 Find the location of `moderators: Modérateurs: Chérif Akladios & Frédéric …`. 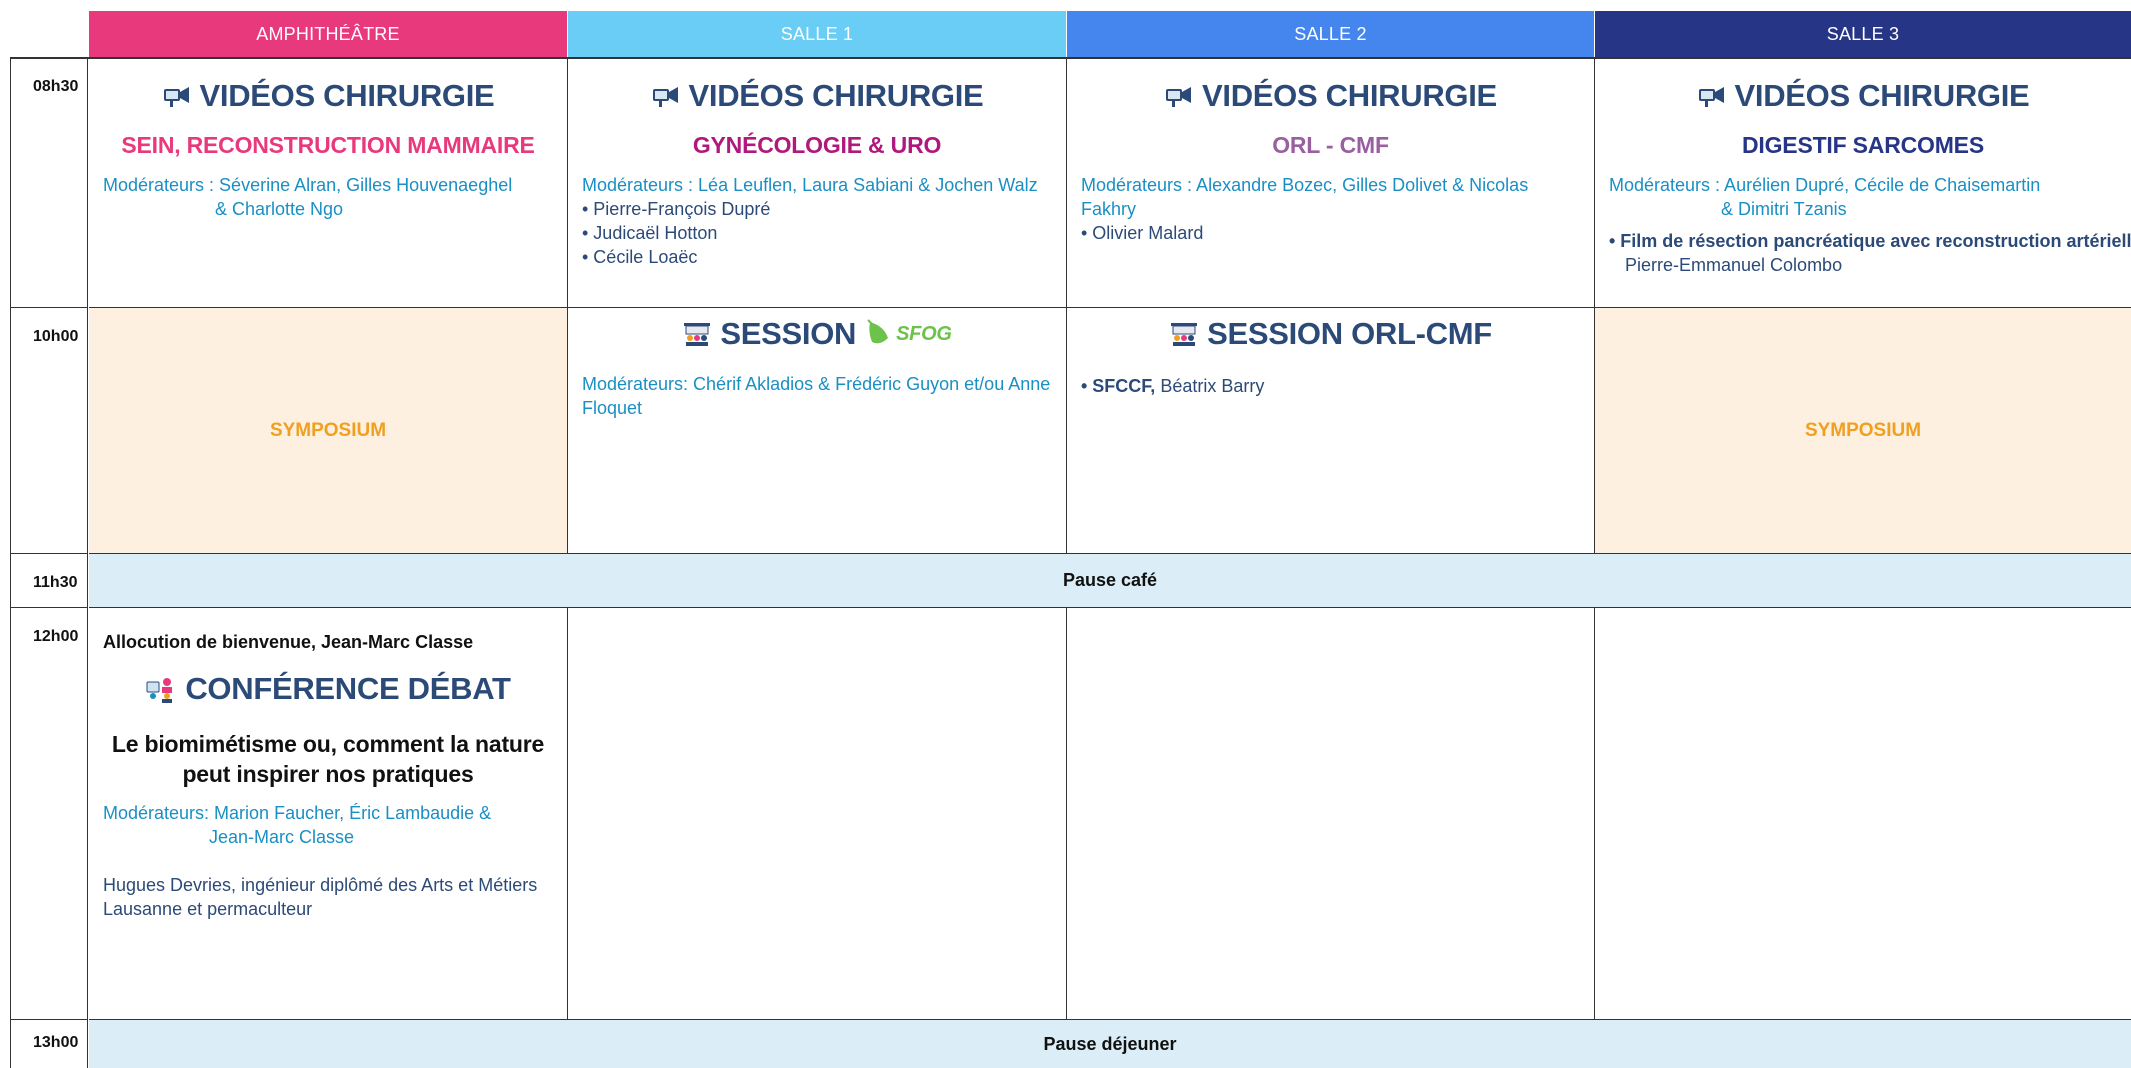

moderators: Modérateurs: Chérif Akladios & Frédéric … is located at coordinates (816, 396).